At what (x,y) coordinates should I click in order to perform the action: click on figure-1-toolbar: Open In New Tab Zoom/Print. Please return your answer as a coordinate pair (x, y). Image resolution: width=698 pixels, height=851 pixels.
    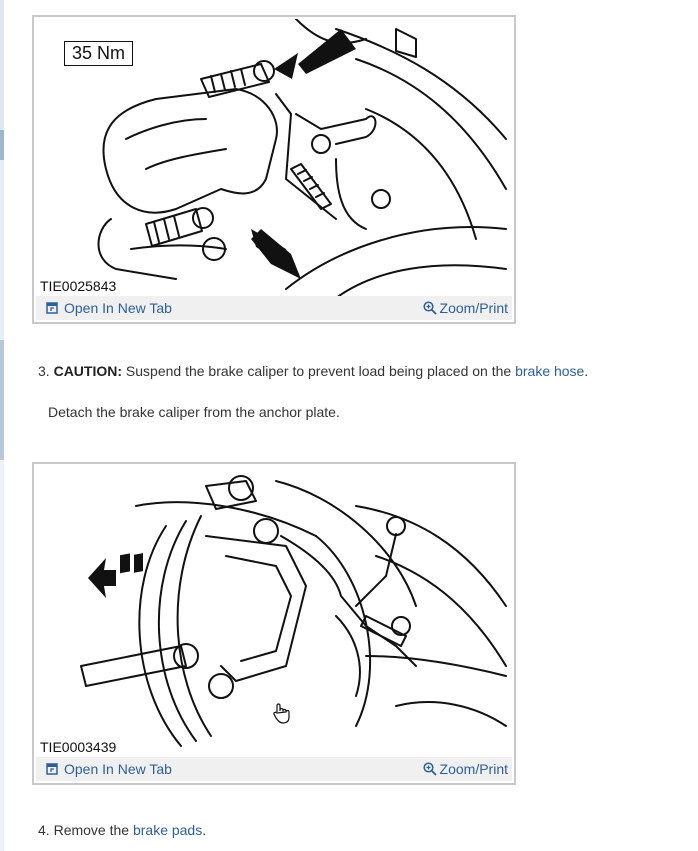
    Looking at the image, I should click on (274, 308).